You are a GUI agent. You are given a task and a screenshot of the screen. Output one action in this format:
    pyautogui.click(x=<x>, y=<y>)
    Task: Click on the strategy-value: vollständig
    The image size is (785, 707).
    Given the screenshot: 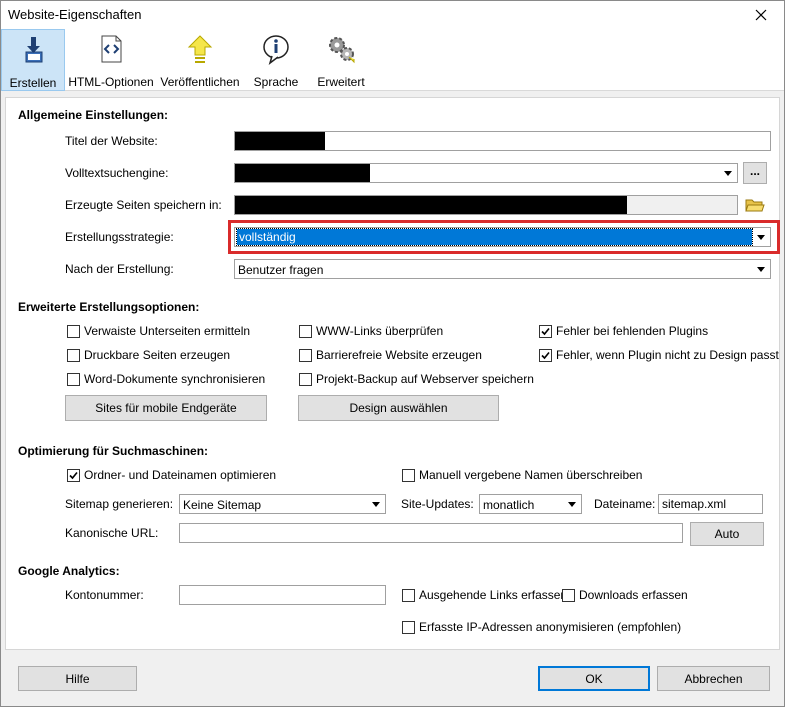 What is the action you would take?
    pyautogui.click(x=494, y=237)
    